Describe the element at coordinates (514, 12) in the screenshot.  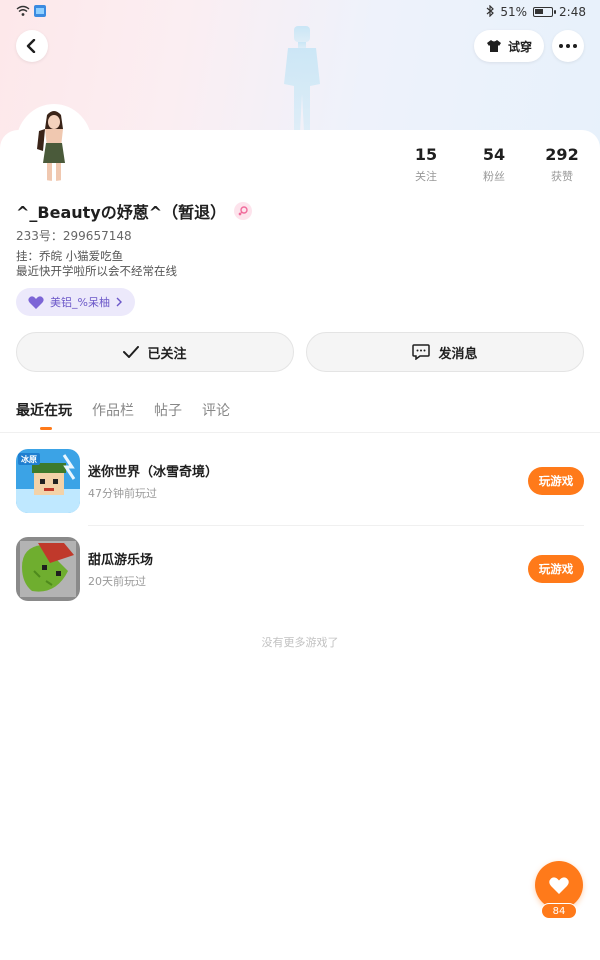
I see `battery-percent: 51%` at that location.